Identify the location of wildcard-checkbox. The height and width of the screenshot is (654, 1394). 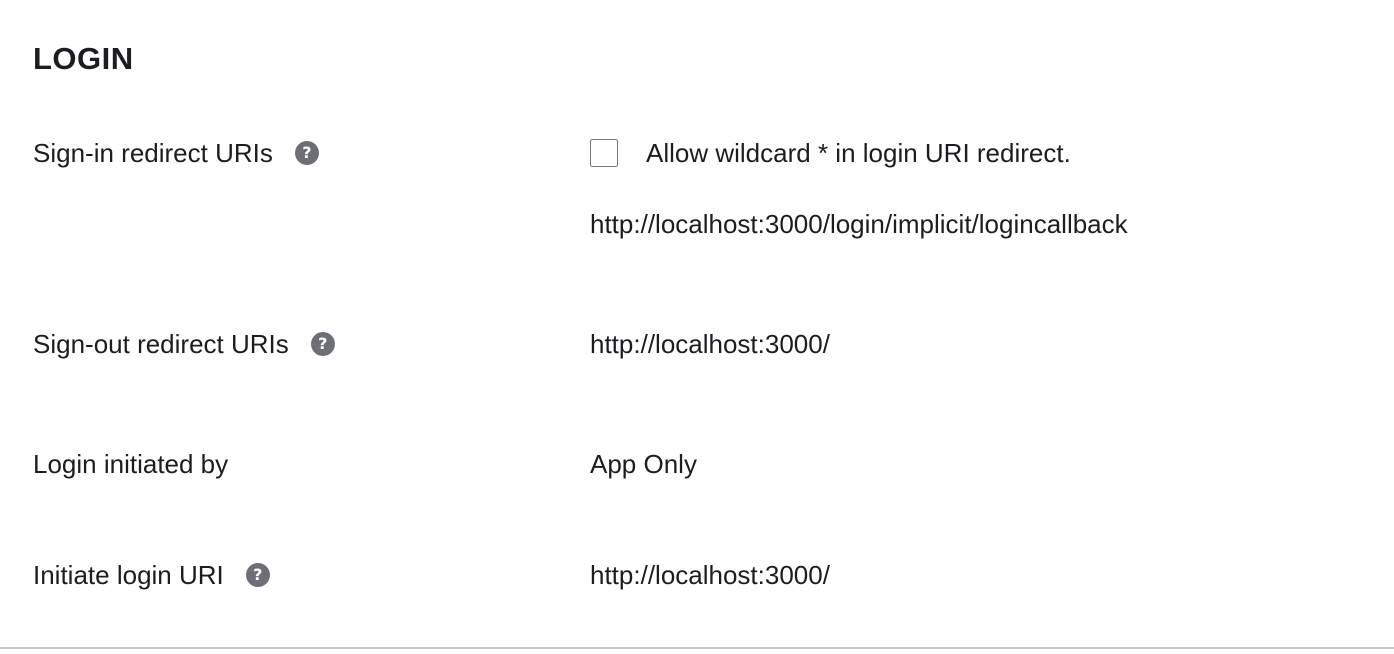
(604, 153).